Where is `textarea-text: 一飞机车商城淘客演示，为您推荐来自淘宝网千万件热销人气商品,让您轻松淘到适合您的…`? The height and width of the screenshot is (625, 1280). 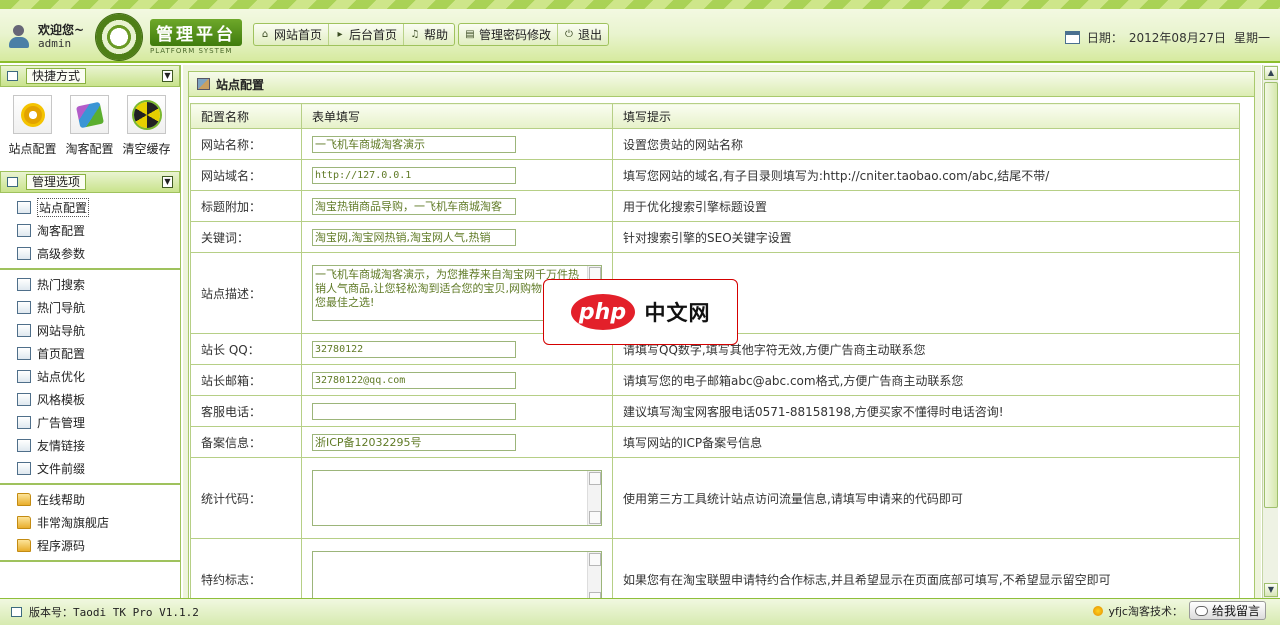
textarea-text: 一飞机车商城淘客演示，为您推荐来自淘宝网千万件热销人气商品,让您轻松淘到适合您的… is located at coordinates (447, 288).